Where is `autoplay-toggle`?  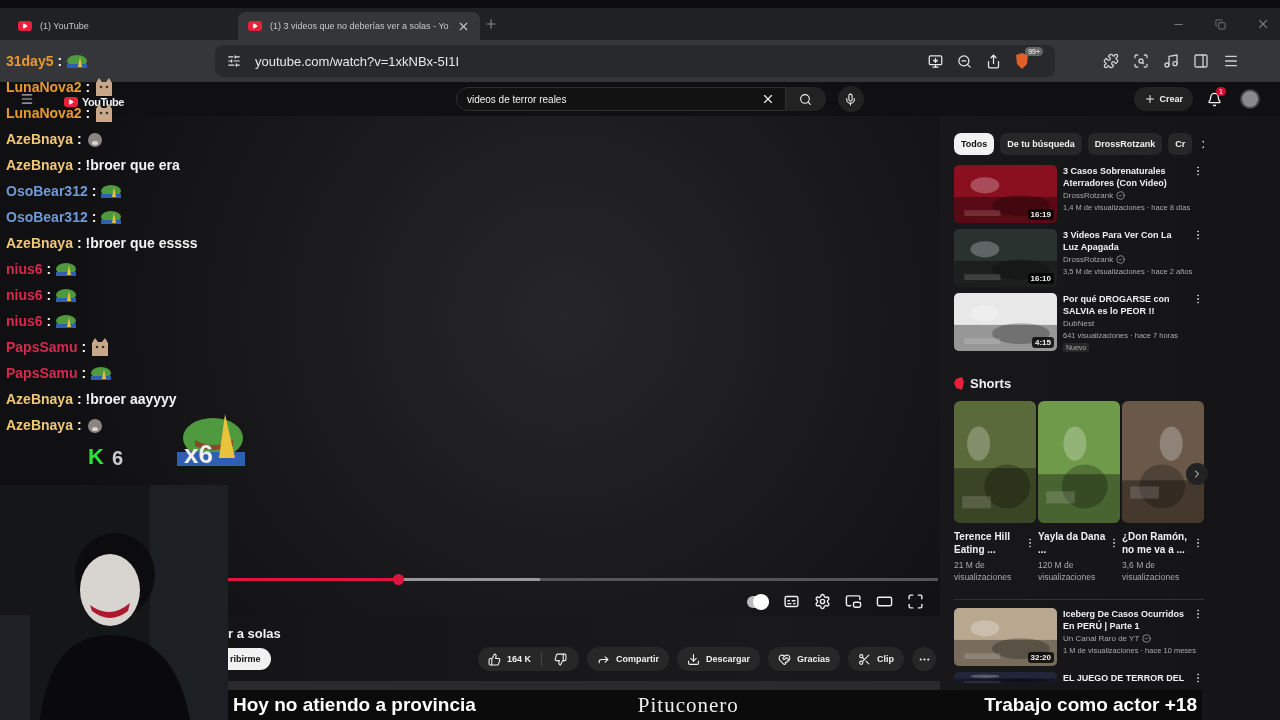 autoplay-toggle is located at coordinates (758, 602).